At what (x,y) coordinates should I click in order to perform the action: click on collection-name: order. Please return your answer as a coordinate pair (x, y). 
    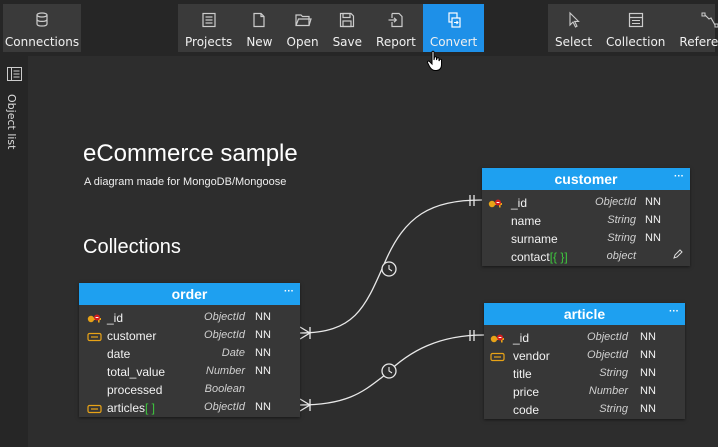
    Looking at the image, I should click on (189, 294).